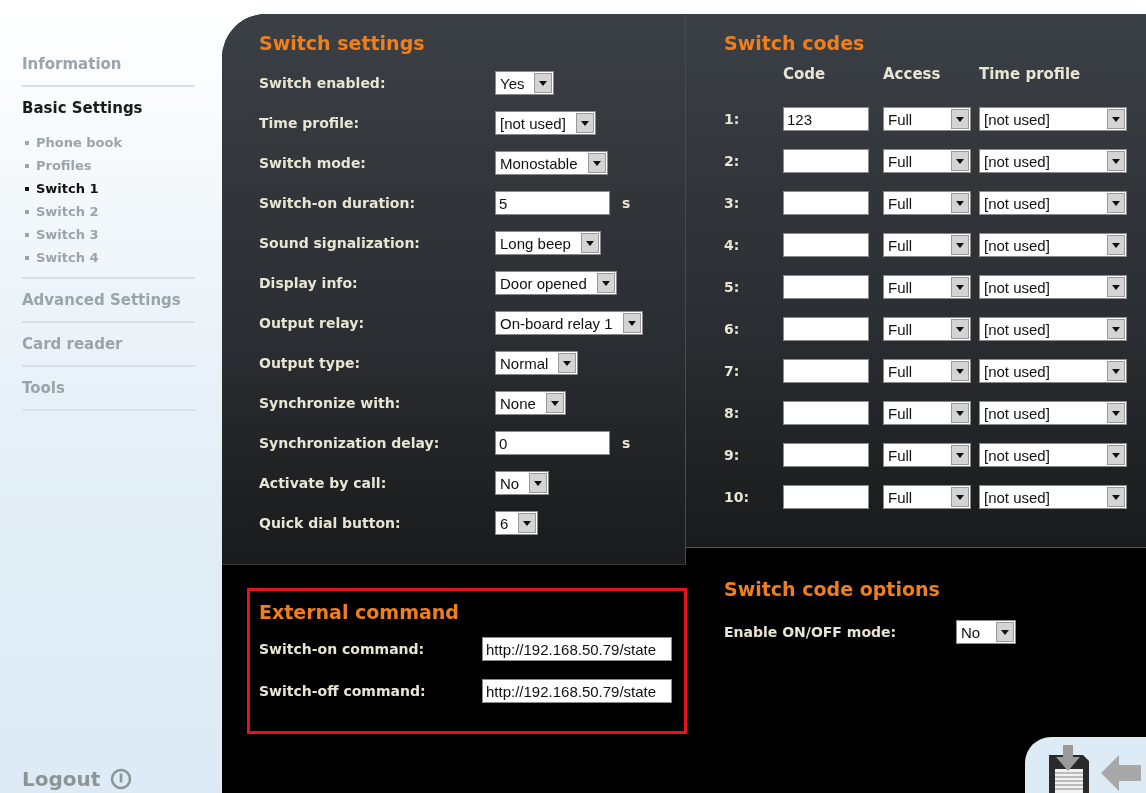 This screenshot has height=793, width=1146. What do you see at coordinates (359, 612) in the screenshot?
I see `section-title: External command` at bounding box center [359, 612].